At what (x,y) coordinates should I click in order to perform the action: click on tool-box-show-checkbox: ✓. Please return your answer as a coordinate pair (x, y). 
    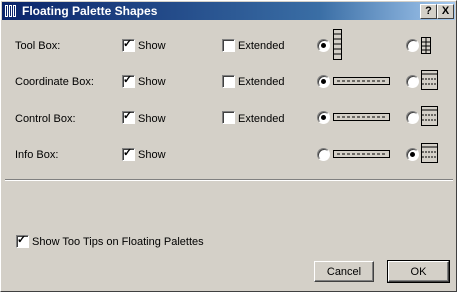
    Looking at the image, I should click on (128, 45).